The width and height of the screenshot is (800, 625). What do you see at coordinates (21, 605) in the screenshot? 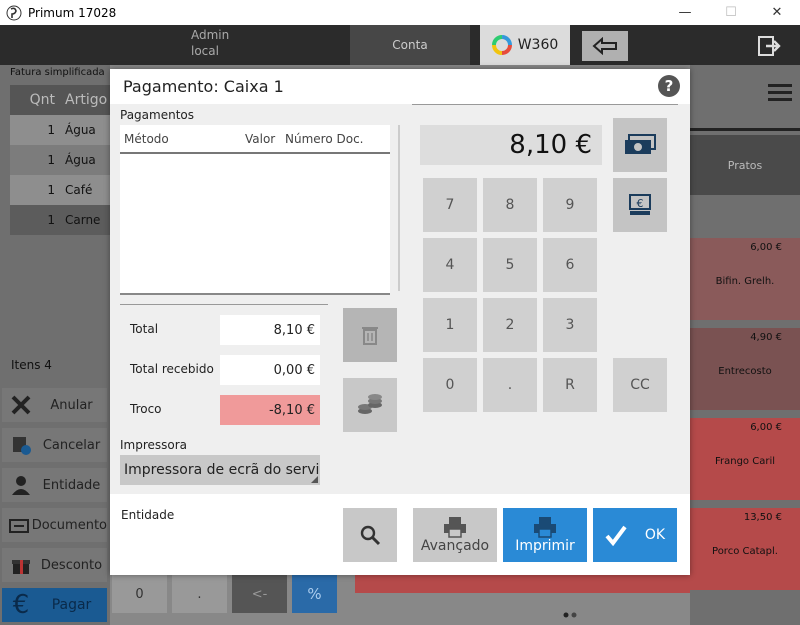
I see `euro-icon: €` at bounding box center [21, 605].